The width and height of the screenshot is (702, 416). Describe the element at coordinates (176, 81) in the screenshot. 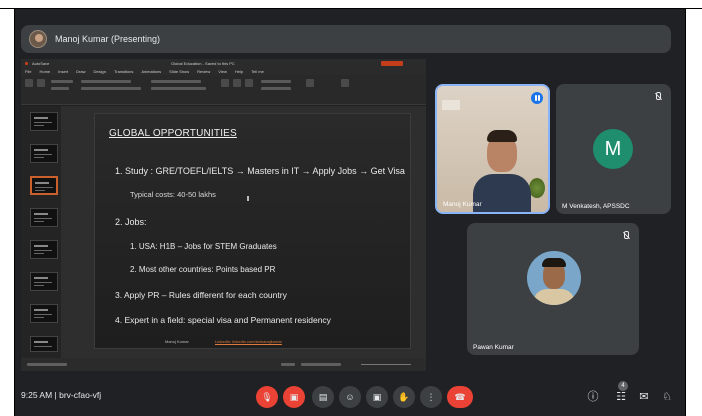

I see `paragraph-controls` at that location.